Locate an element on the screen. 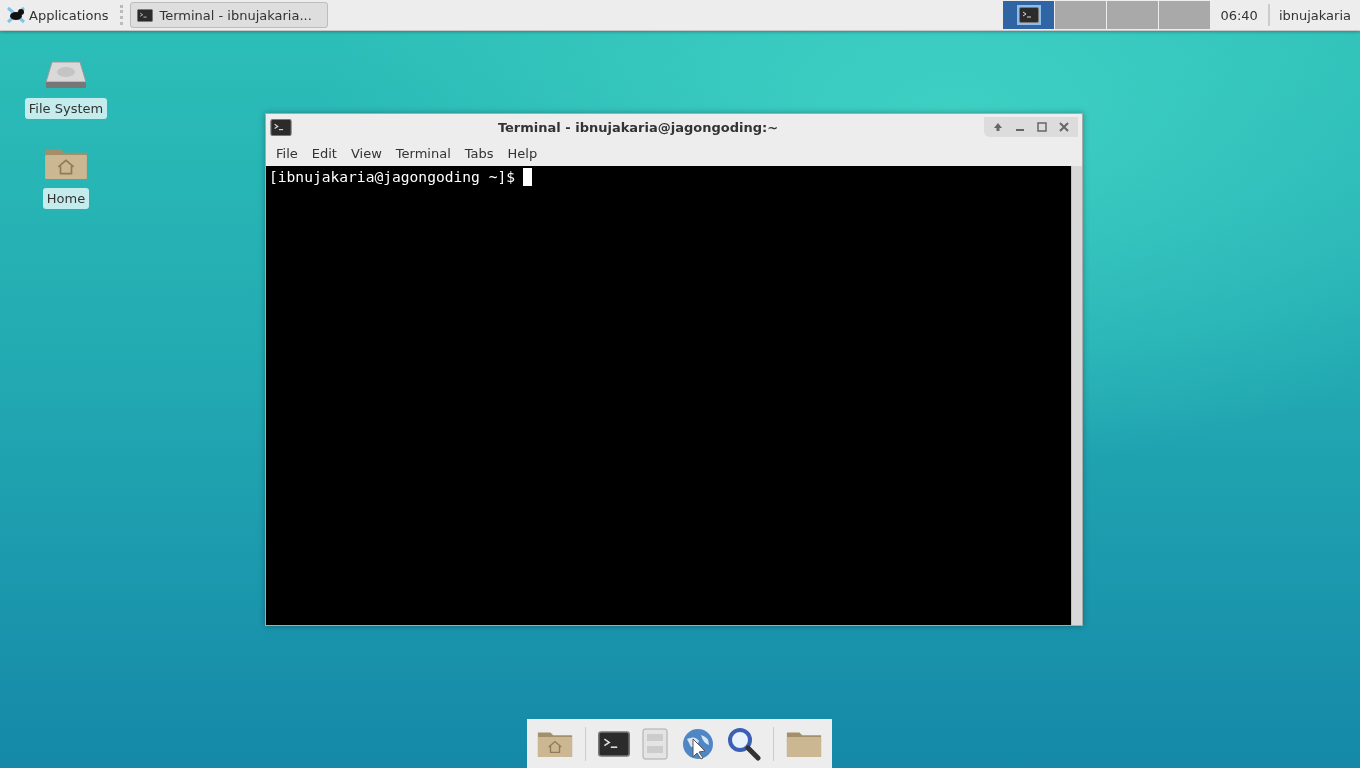 The image size is (1360, 768). user-menu: ibnujakaria is located at coordinates (1314, 15).